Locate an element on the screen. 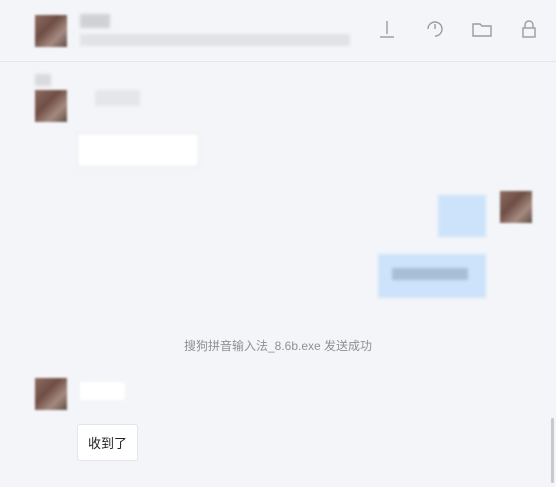  sender-avatar is located at coordinates (51, 106).